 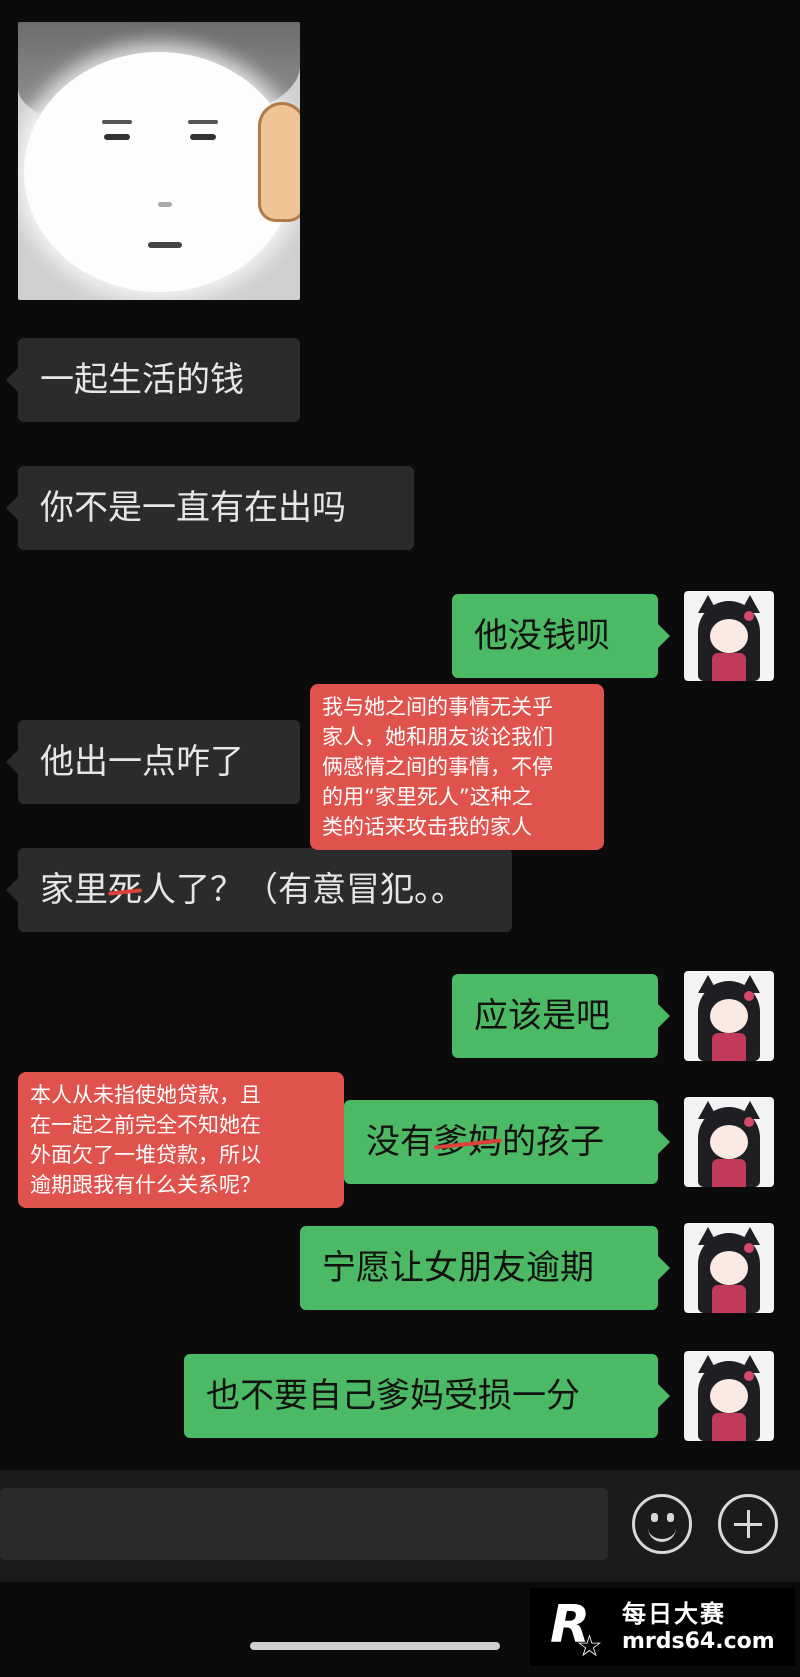 What do you see at coordinates (165, 204) in the screenshot?
I see `sticker-nose` at bounding box center [165, 204].